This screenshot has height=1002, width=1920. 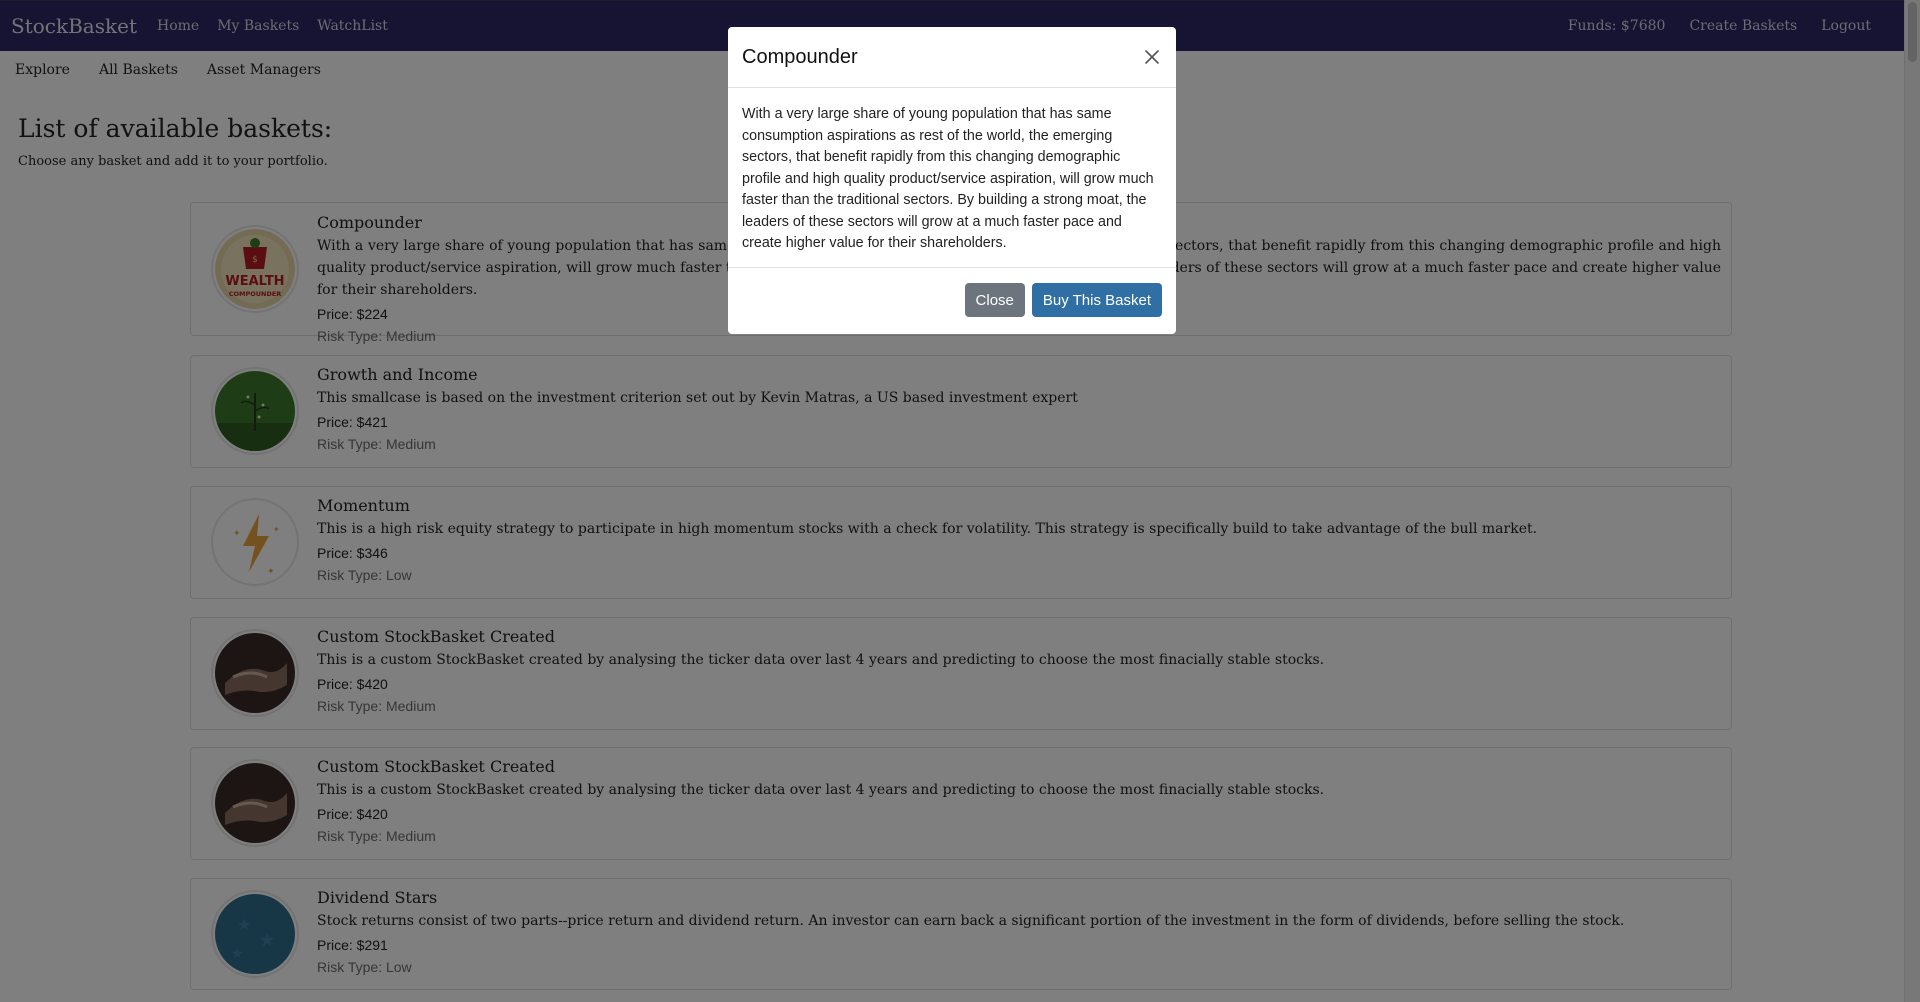 I want to click on close-icon, so click(x=1152, y=57).